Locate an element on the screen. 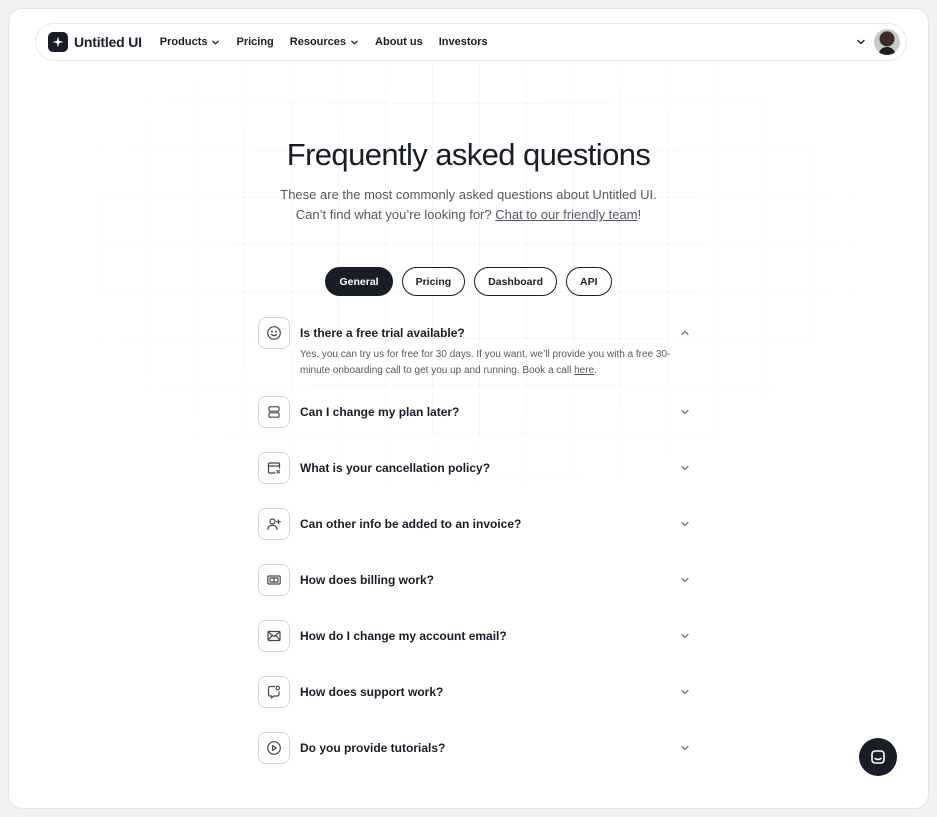  chat-icon is located at coordinates (878, 757).